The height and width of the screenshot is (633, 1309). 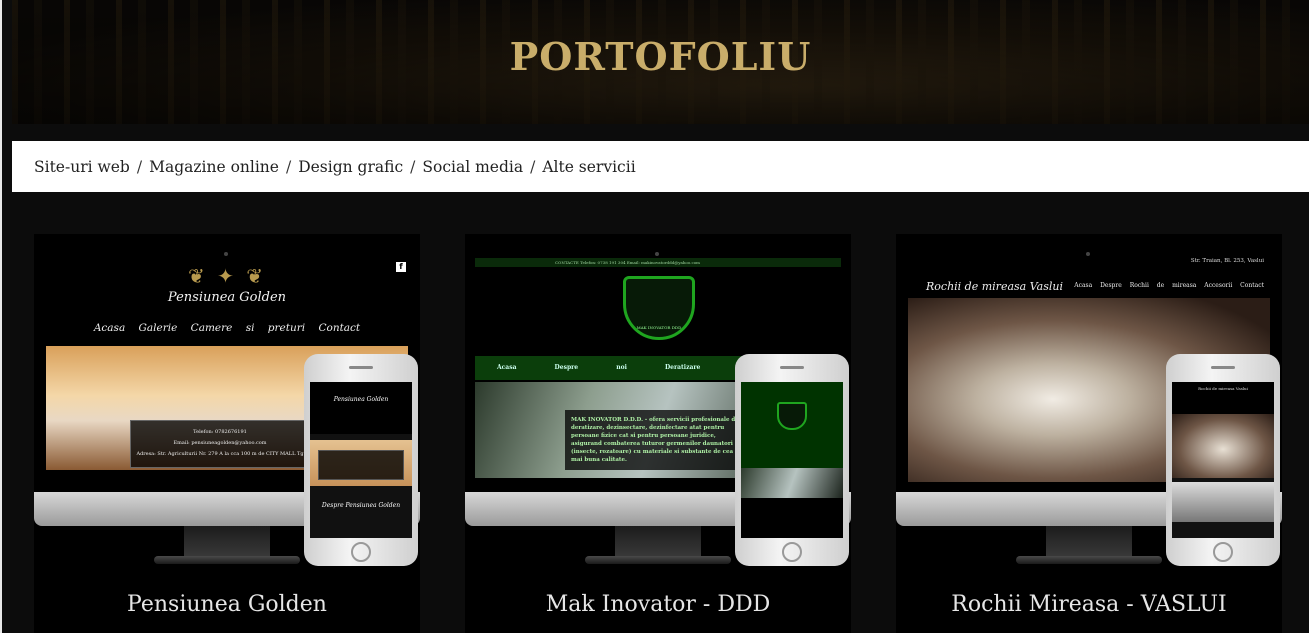 What do you see at coordinates (792, 518) in the screenshot?
I see `phone-text-block` at bounding box center [792, 518].